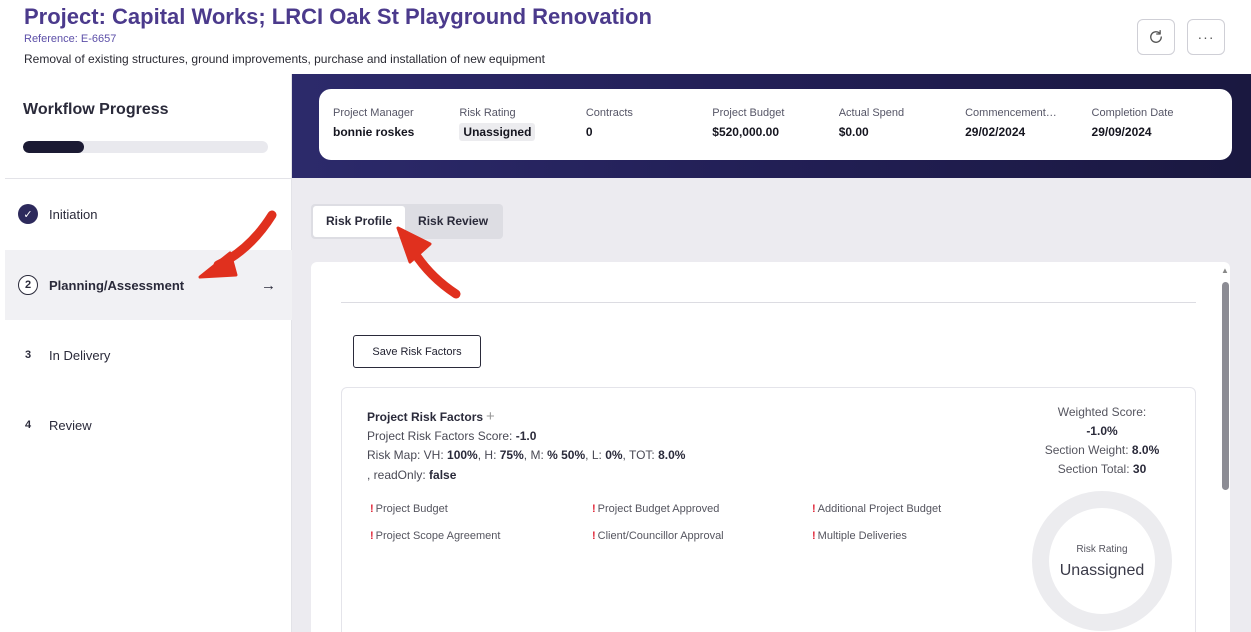 The image size is (1251, 632). What do you see at coordinates (1093, 469) in the screenshot?
I see `section-total-label: Section Total:` at bounding box center [1093, 469].